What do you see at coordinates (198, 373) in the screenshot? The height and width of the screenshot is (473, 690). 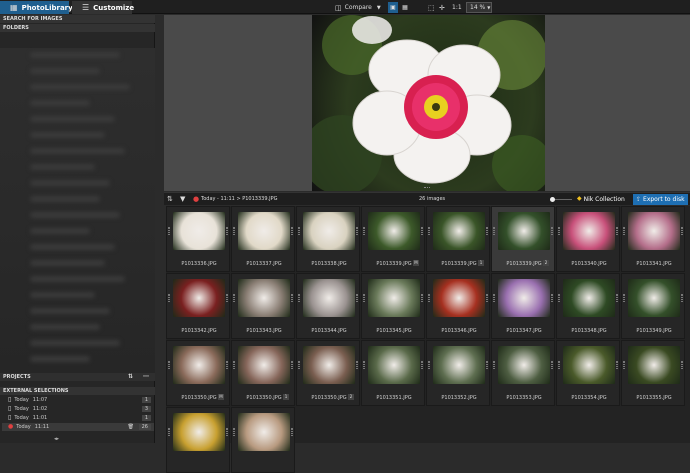 I see `thumbnail: P1013350.JPG M` at bounding box center [198, 373].